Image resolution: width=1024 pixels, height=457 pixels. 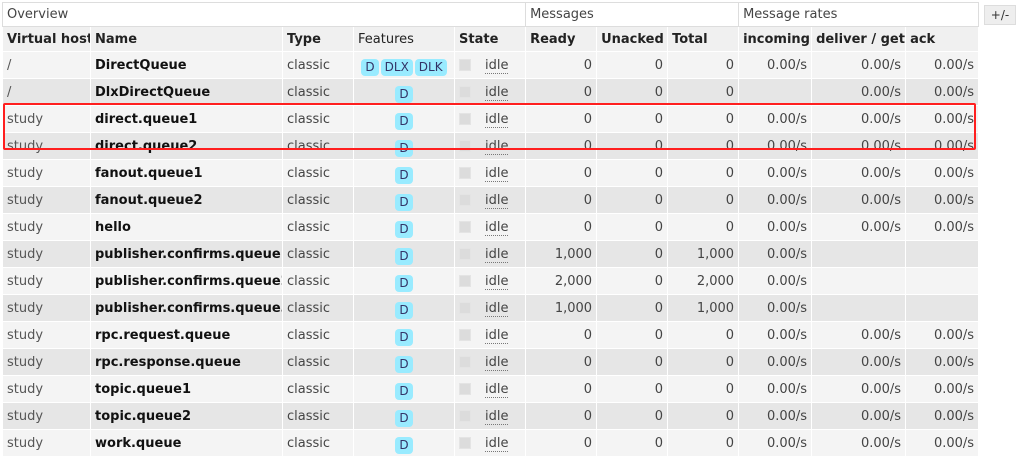 I want to click on queue-name-link: topic.queue2, so click(x=186, y=416).